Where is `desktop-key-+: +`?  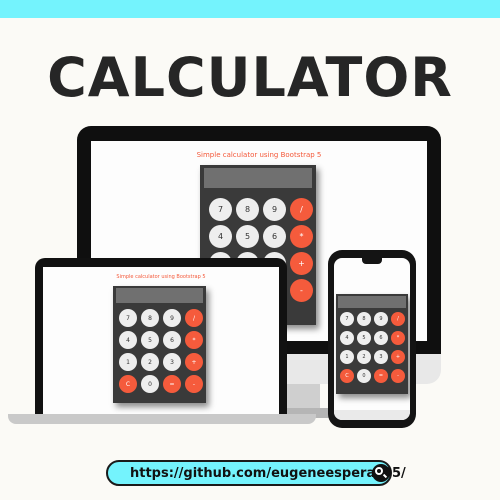
desktop-key-+: + is located at coordinates (301, 263).